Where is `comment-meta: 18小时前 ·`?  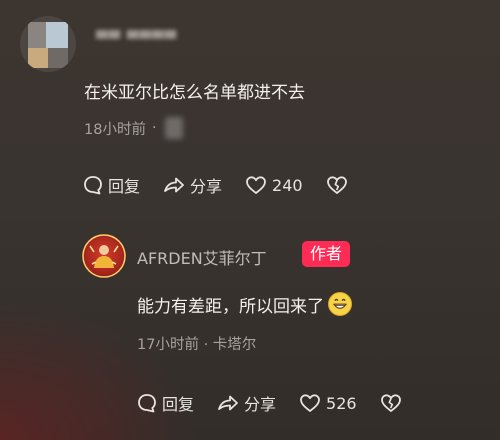
comment-meta: 18小时前 · is located at coordinates (133, 128).